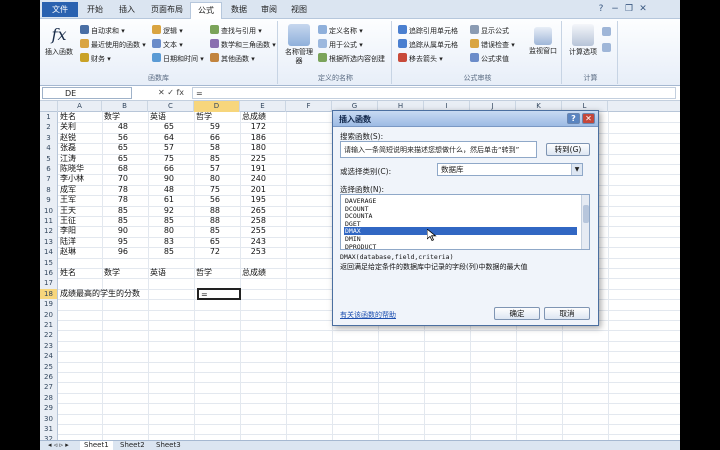  I want to click on tab-insert: 插入, so click(127, 10).